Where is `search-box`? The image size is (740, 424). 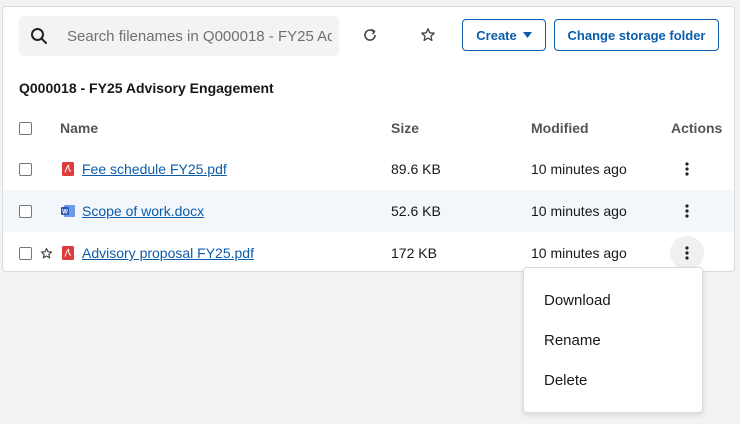
search-box is located at coordinates (179, 36).